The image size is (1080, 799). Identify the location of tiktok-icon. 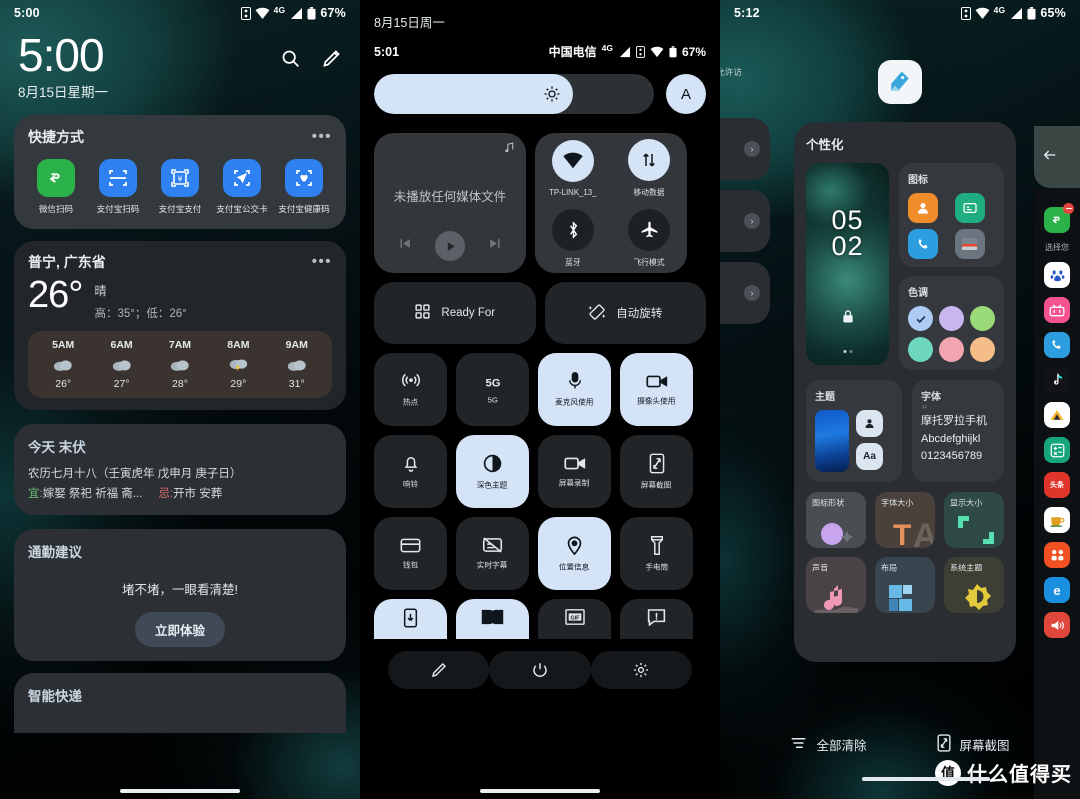
(1057, 380).